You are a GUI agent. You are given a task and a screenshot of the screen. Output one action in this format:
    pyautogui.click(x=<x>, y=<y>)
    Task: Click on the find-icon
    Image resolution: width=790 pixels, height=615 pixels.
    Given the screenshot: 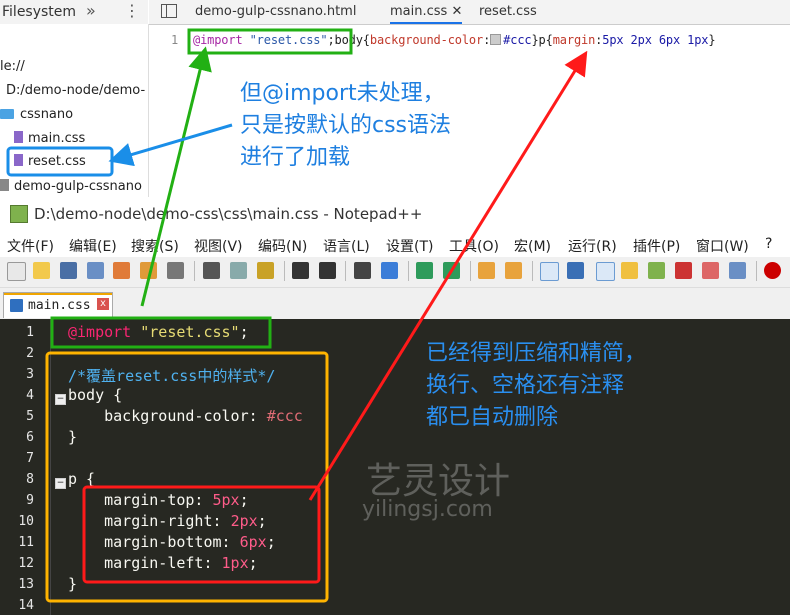 What is the action you would take?
    pyautogui.click(x=362, y=270)
    